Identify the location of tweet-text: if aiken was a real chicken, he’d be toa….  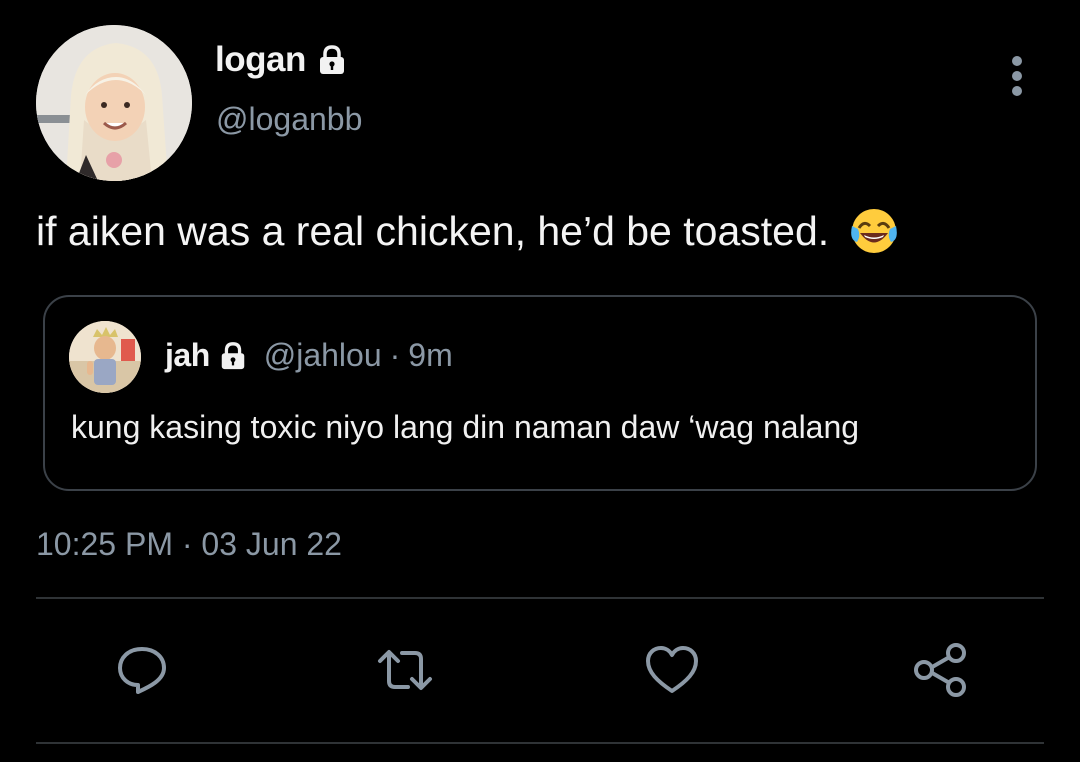
(467, 231).